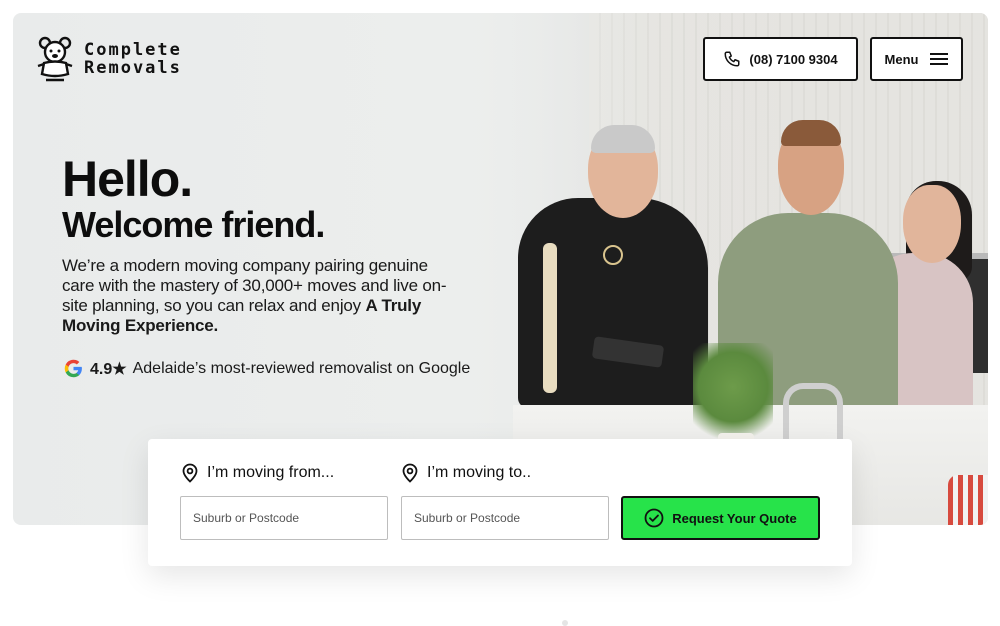 This screenshot has width=1000, height=626. Describe the element at coordinates (505, 518) in the screenshot. I see `moving-to-input` at that location.